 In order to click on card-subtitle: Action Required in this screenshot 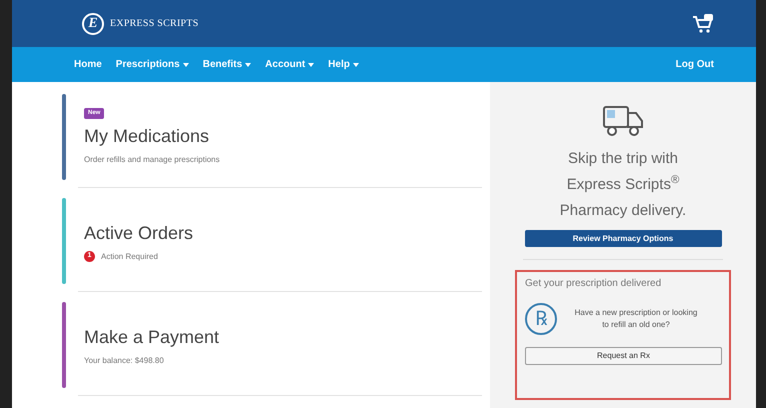, I will do `click(129, 256)`.